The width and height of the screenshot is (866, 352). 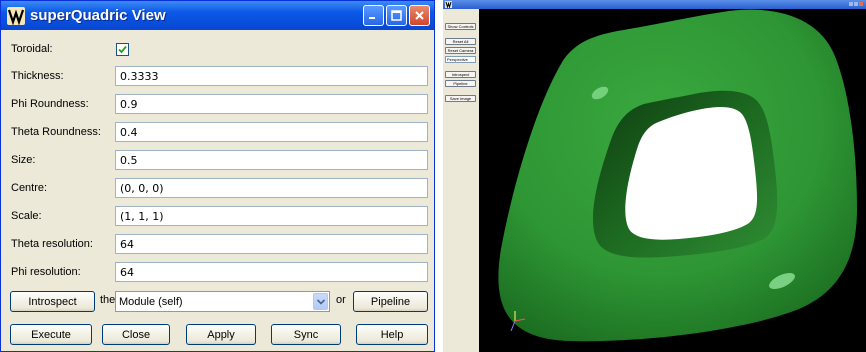 I want to click on size-input: 0.5, so click(x=271, y=160).